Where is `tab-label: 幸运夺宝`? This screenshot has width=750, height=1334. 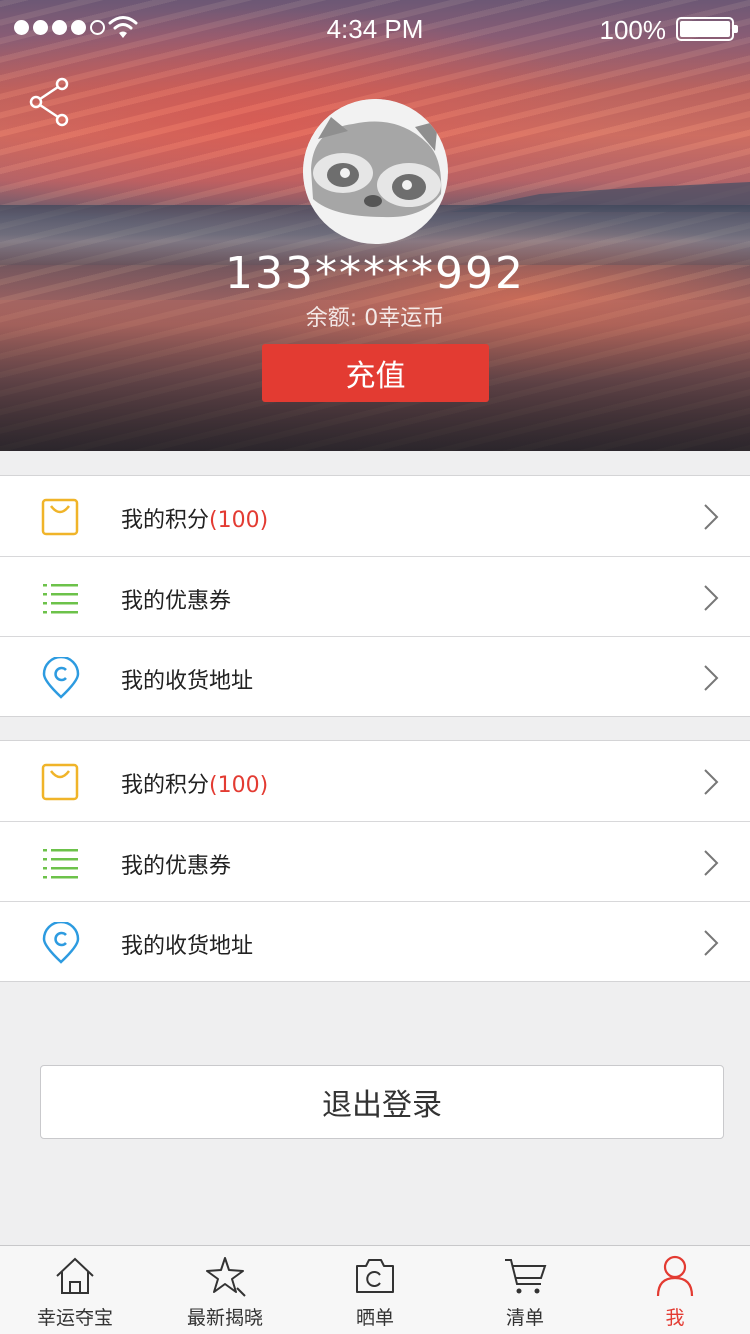
tab-label: 幸运夺宝 is located at coordinates (74, 1318).